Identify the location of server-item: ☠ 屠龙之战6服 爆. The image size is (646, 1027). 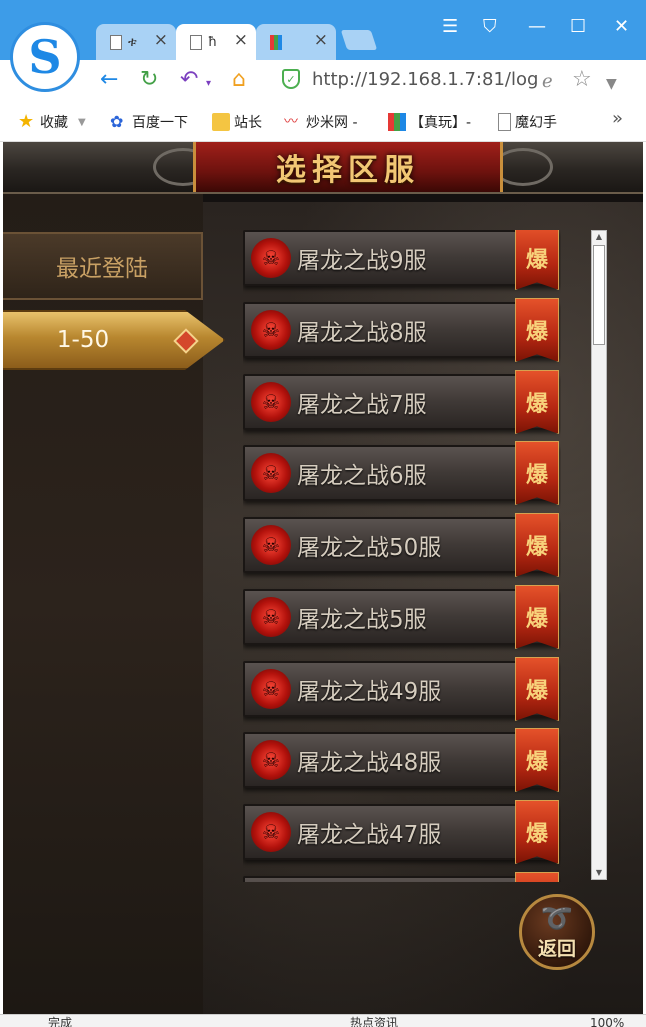
(401, 473).